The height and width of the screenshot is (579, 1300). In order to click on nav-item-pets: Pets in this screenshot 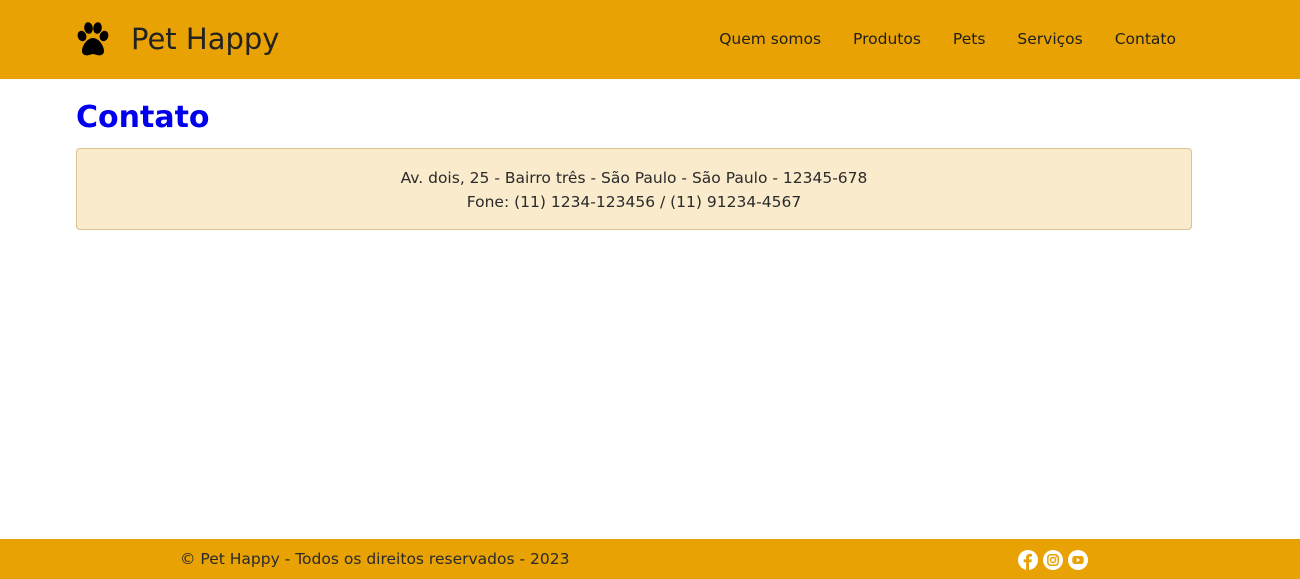, I will do `click(969, 39)`.